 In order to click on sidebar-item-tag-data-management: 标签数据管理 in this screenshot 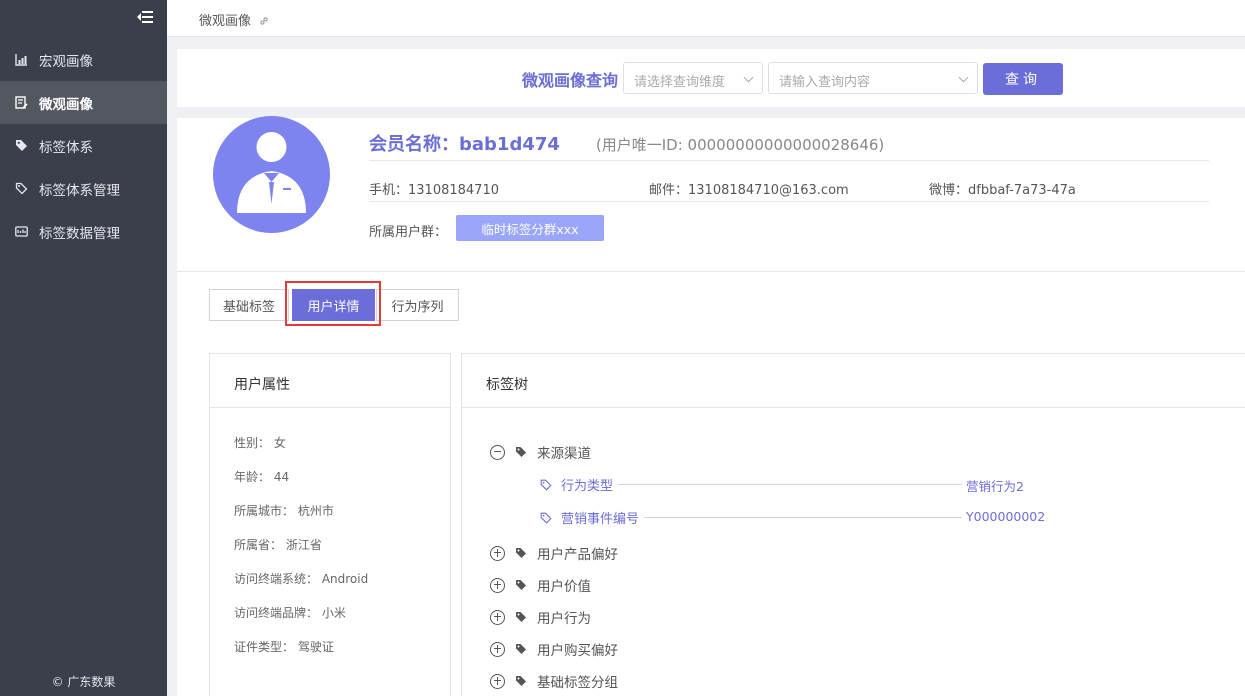, I will do `click(83, 231)`.